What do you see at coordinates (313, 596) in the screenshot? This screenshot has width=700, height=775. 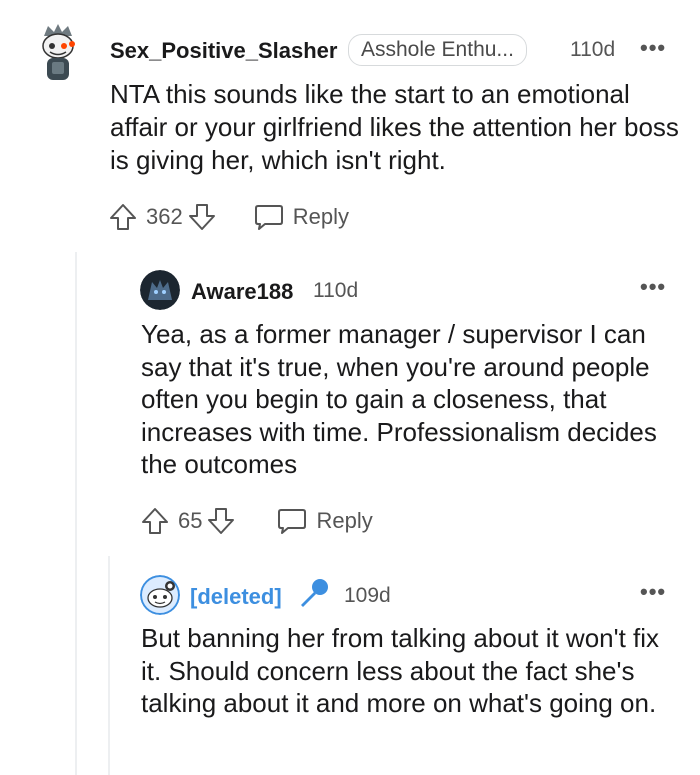 I see `microphone-icon` at bounding box center [313, 596].